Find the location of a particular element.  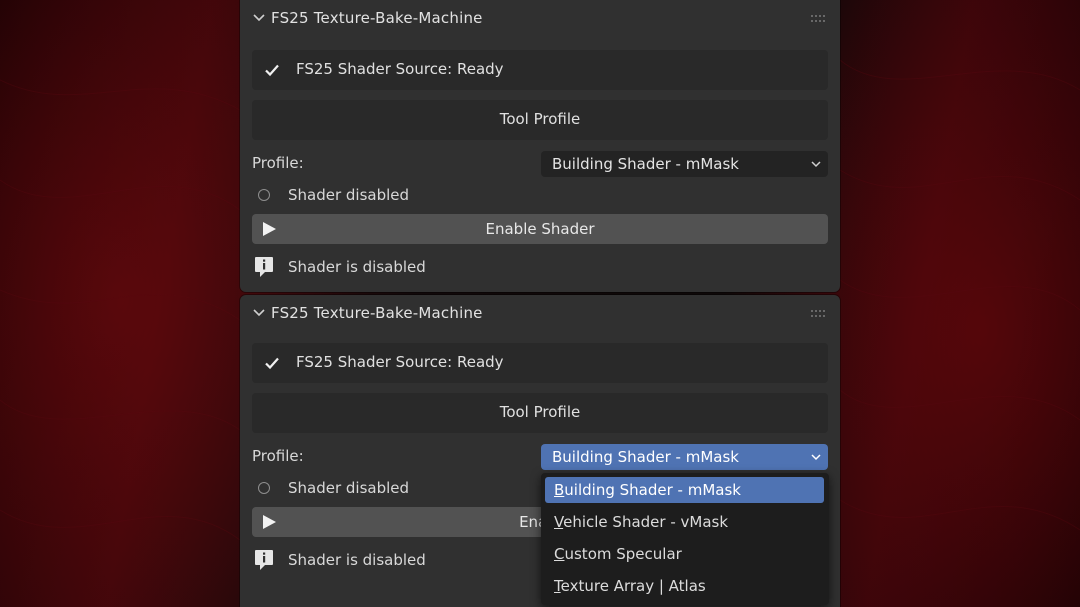

option-label: exture Array | Atlas is located at coordinates (633, 586).